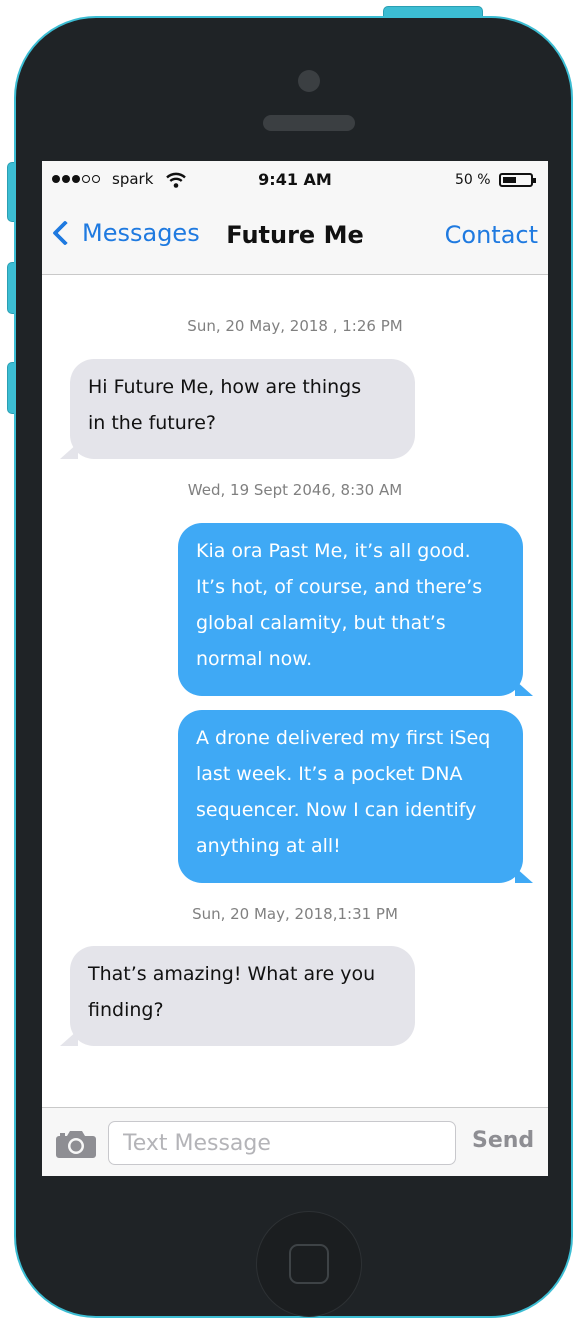 This screenshot has width=579, height=1324. I want to click on message-timestamp: Wed, 19 Sept 2046, 8:30 AM, so click(295, 490).